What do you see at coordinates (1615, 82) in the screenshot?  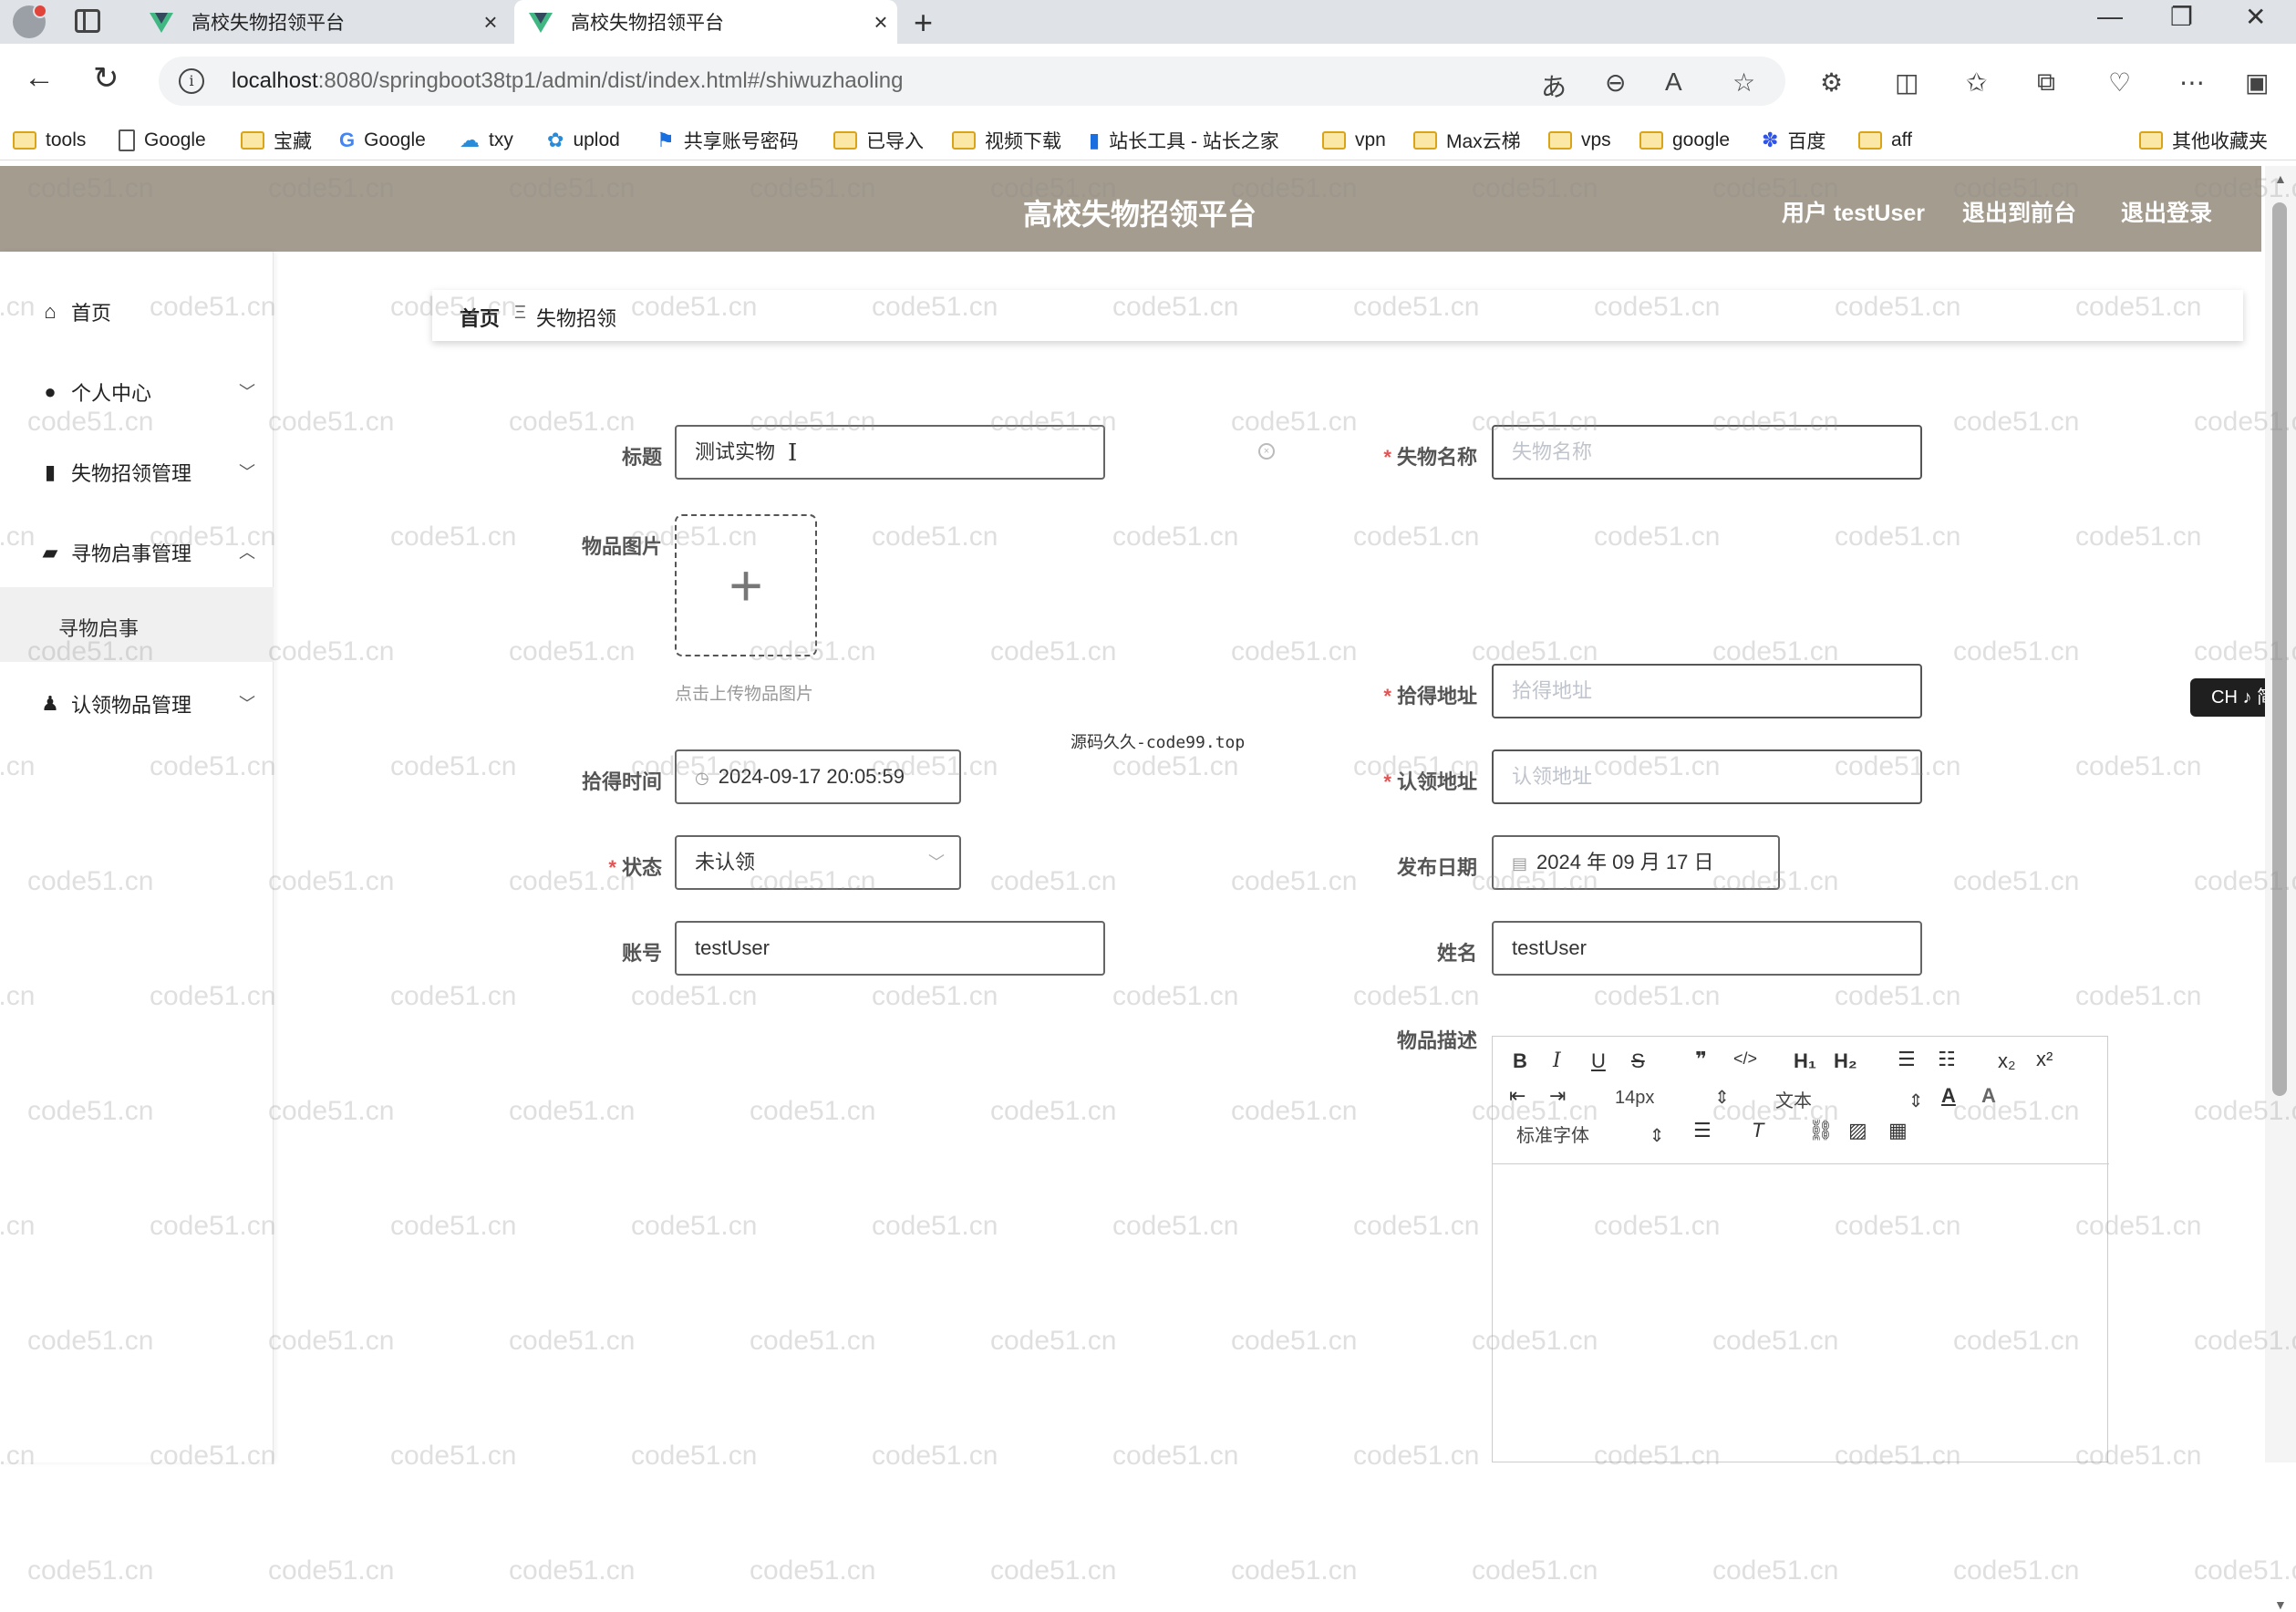 I see `zoom-out-icon: ⊖` at bounding box center [1615, 82].